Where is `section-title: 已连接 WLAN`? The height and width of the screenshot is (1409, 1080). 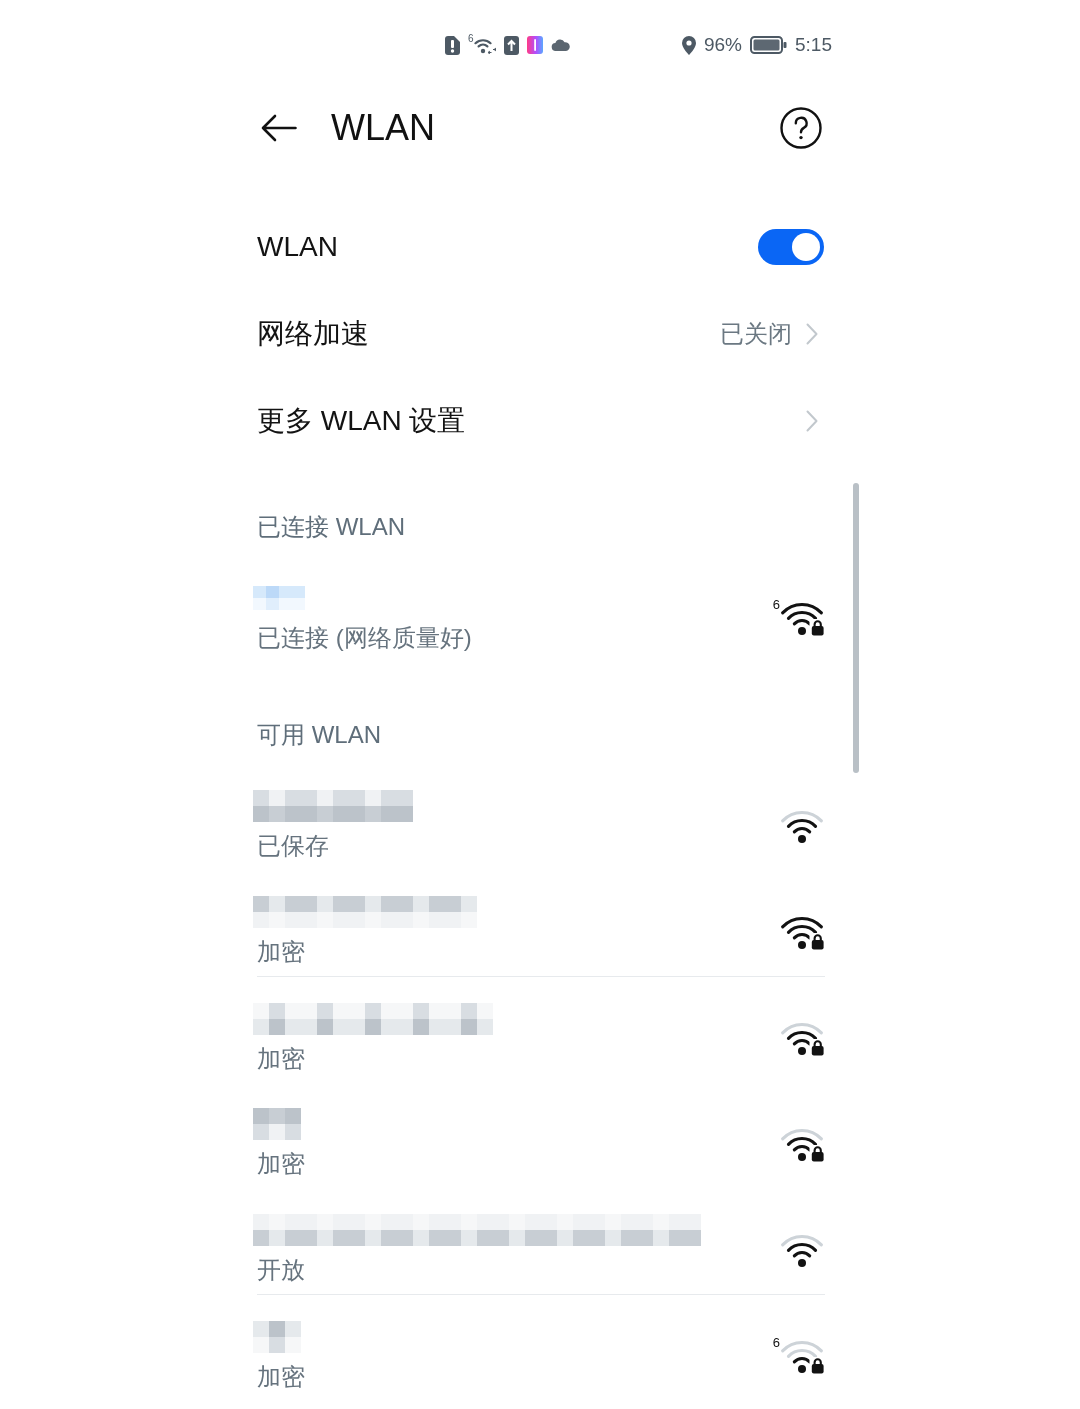 section-title: 已连接 WLAN is located at coordinates (331, 527).